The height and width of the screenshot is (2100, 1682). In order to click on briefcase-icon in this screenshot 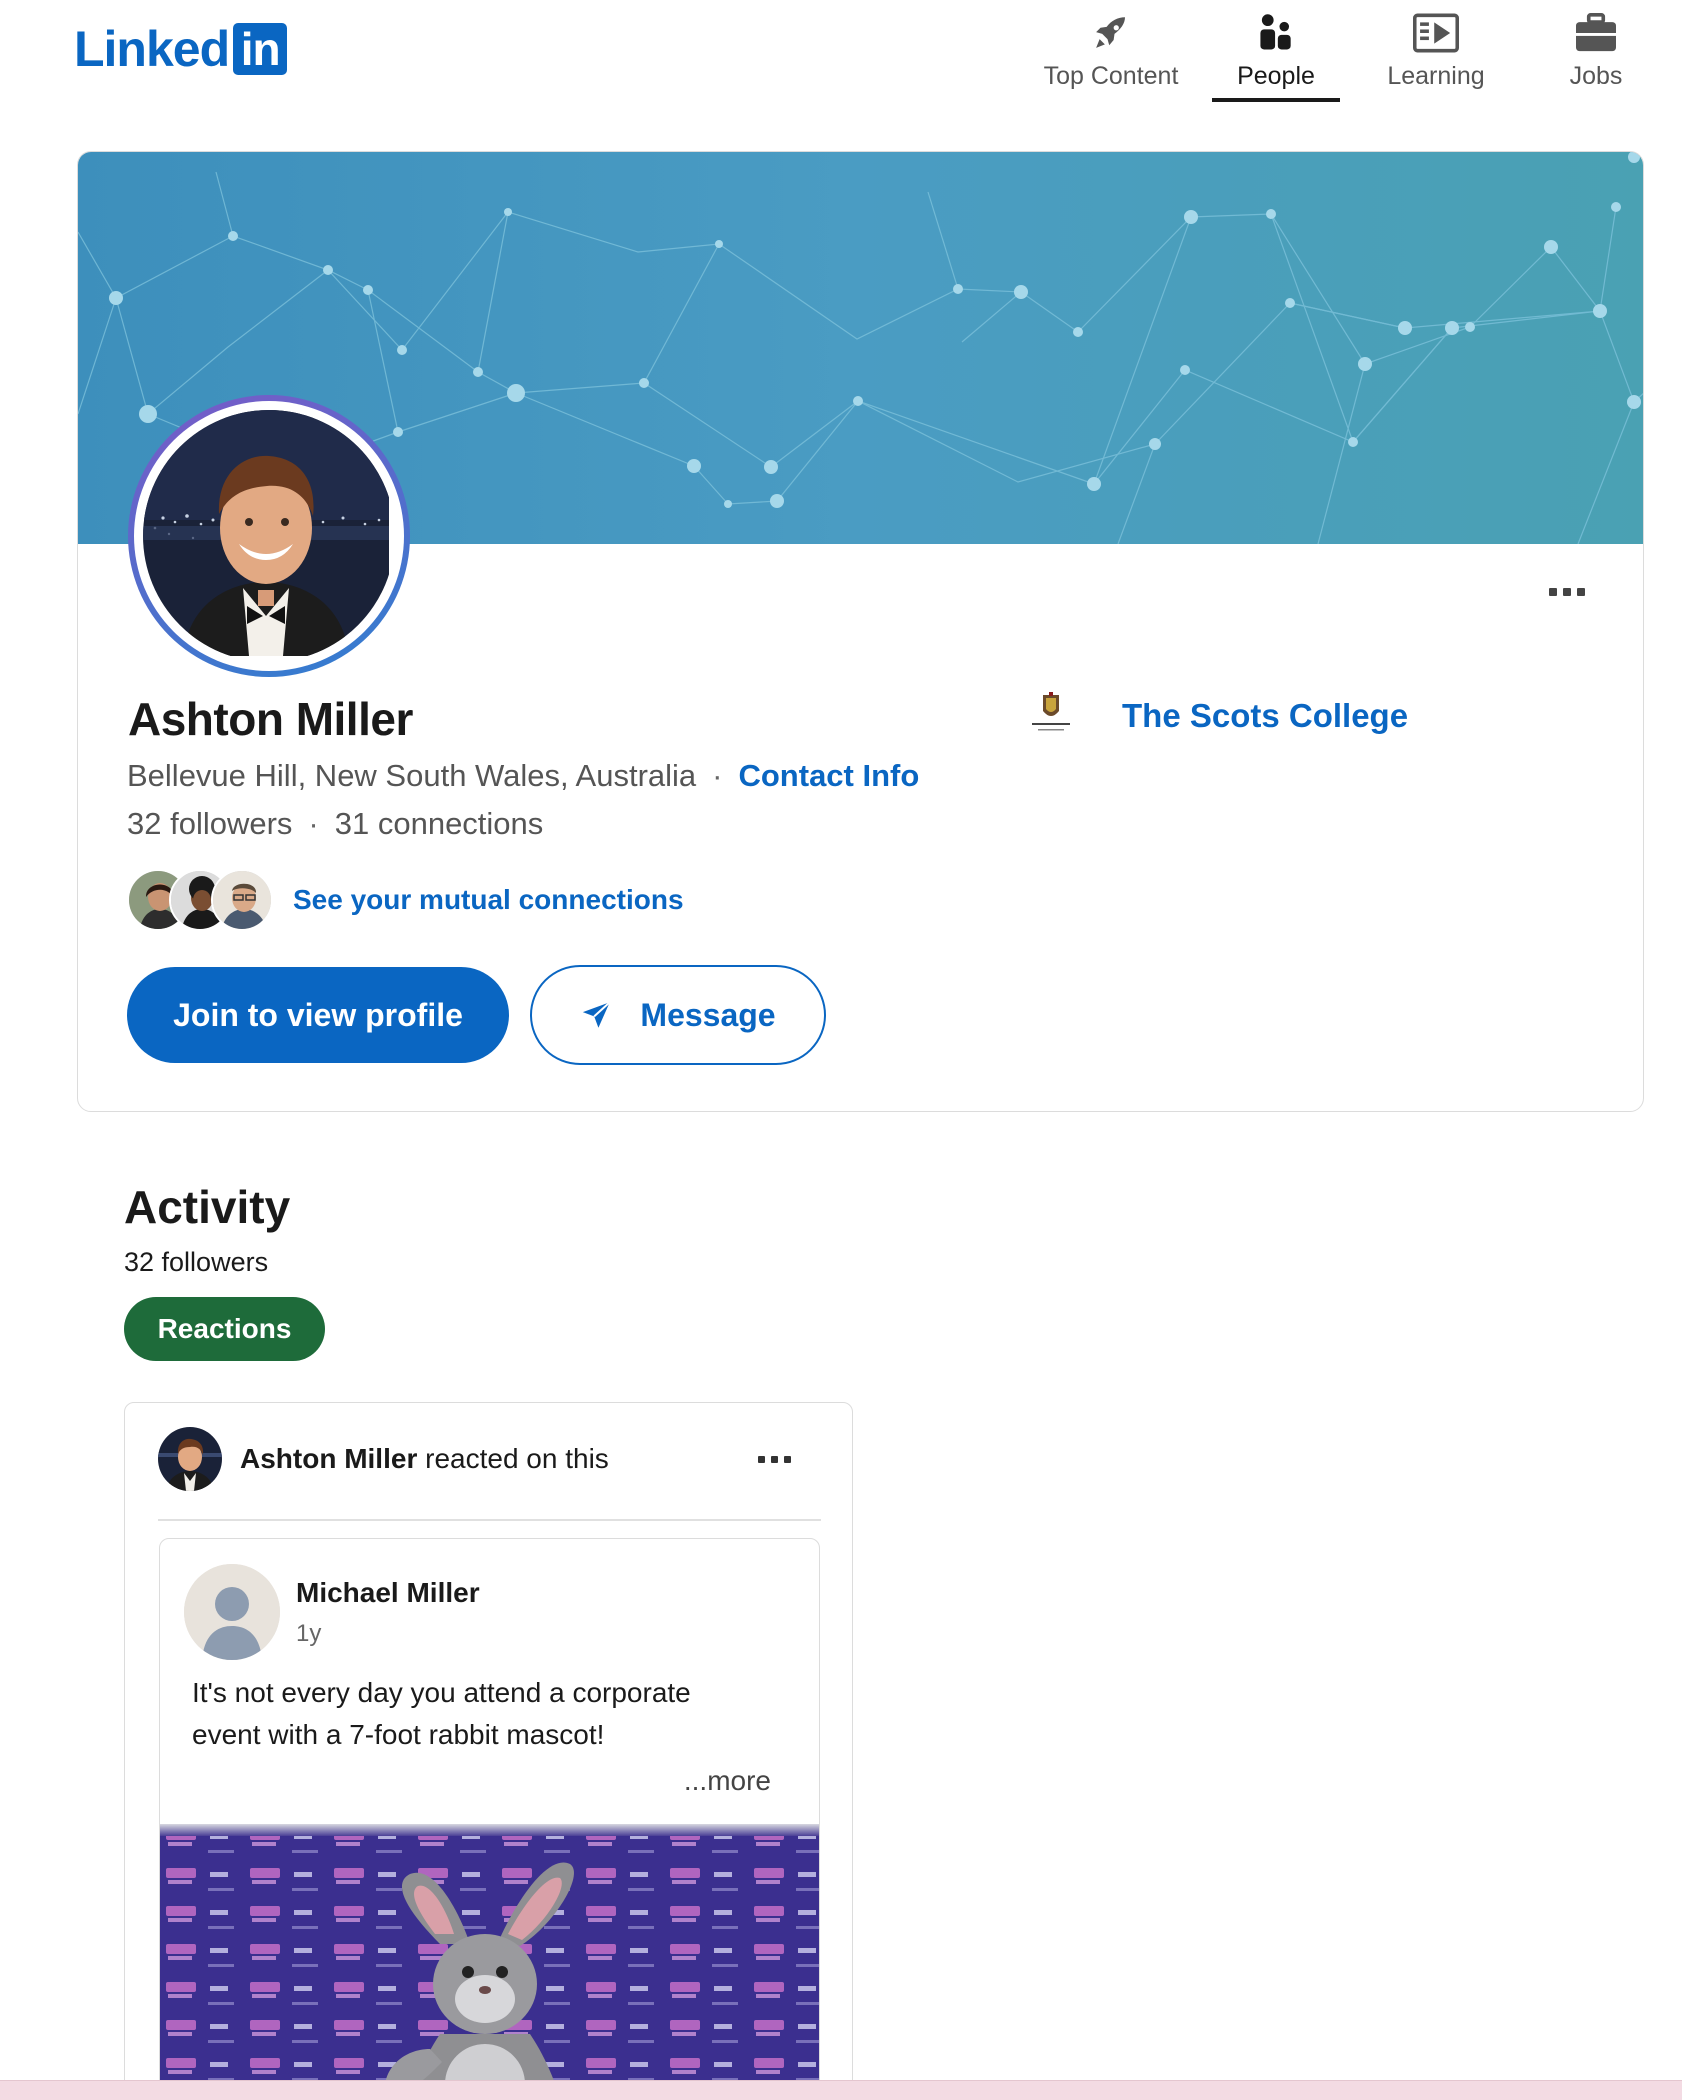, I will do `click(1596, 33)`.